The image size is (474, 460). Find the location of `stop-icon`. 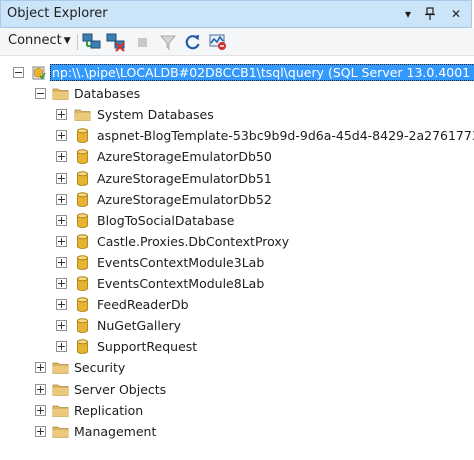

stop-icon is located at coordinates (143, 42).